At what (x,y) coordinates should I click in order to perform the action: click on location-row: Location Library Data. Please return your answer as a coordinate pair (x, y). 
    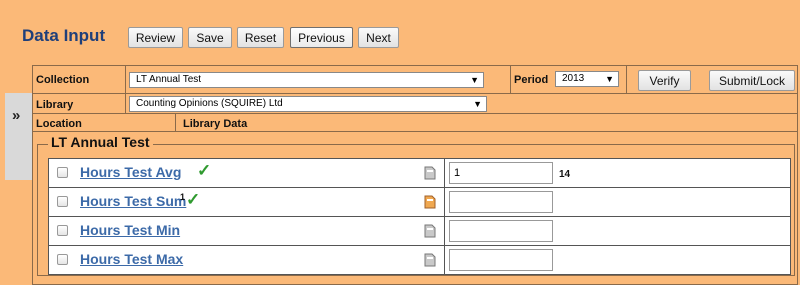
    Looking at the image, I should click on (415, 123).